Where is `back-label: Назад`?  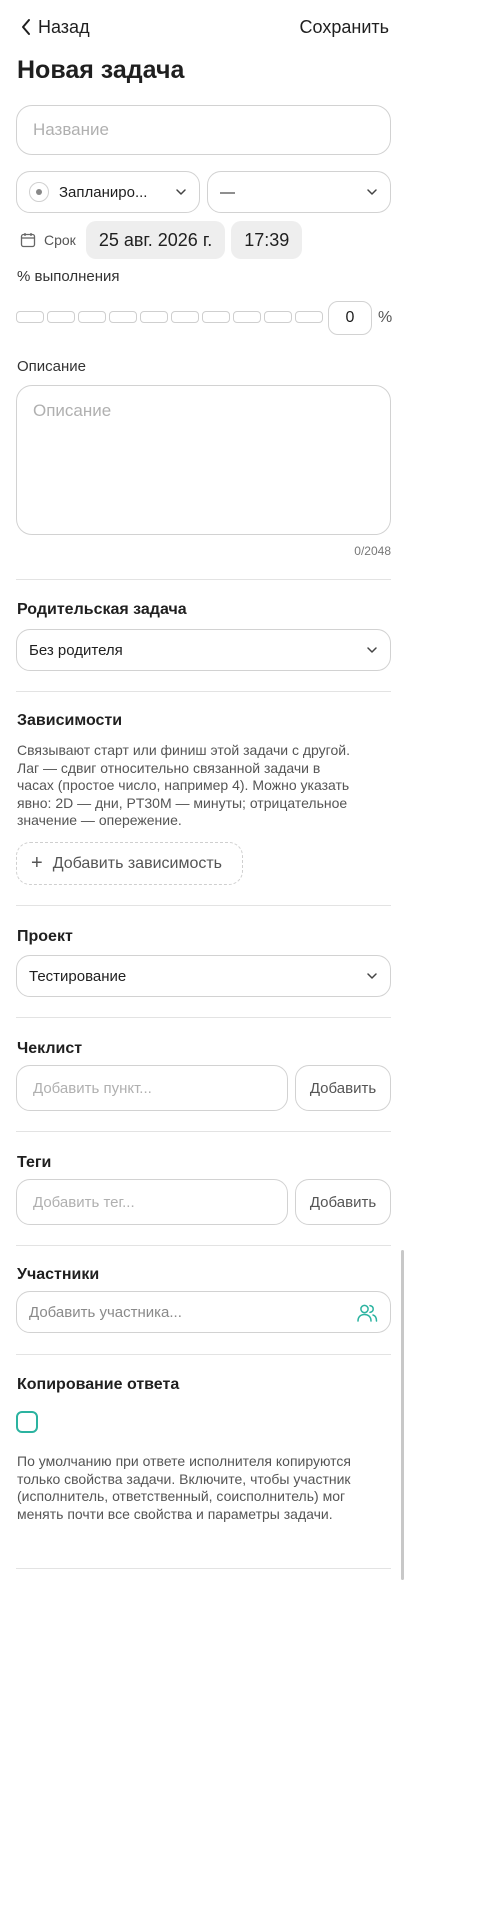
back-label: Назад is located at coordinates (64, 26).